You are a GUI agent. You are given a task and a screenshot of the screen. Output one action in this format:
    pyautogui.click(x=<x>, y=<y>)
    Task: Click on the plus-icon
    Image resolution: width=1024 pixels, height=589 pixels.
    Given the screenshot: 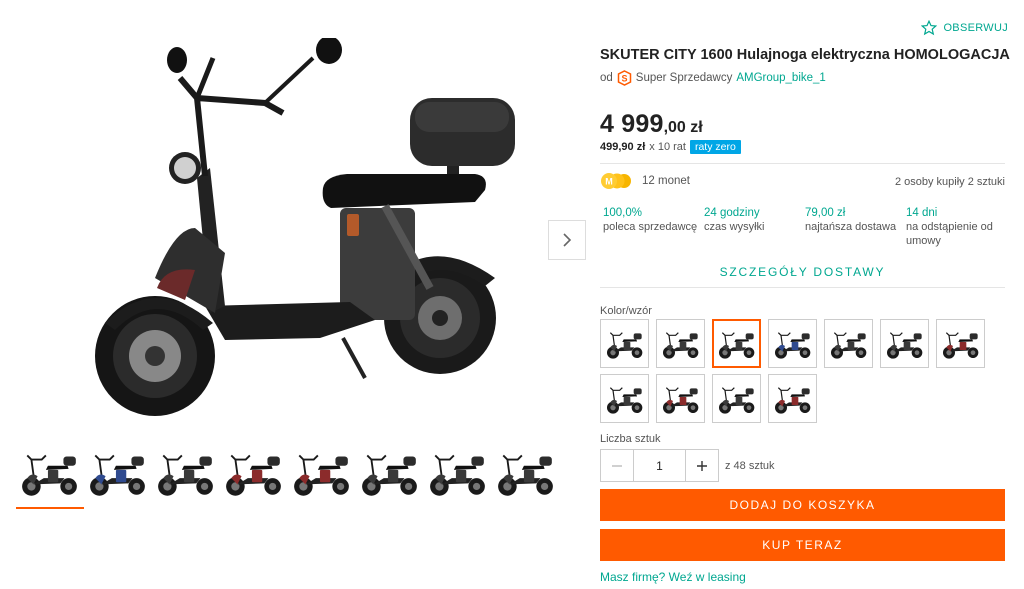 What is the action you would take?
    pyautogui.click(x=702, y=465)
    